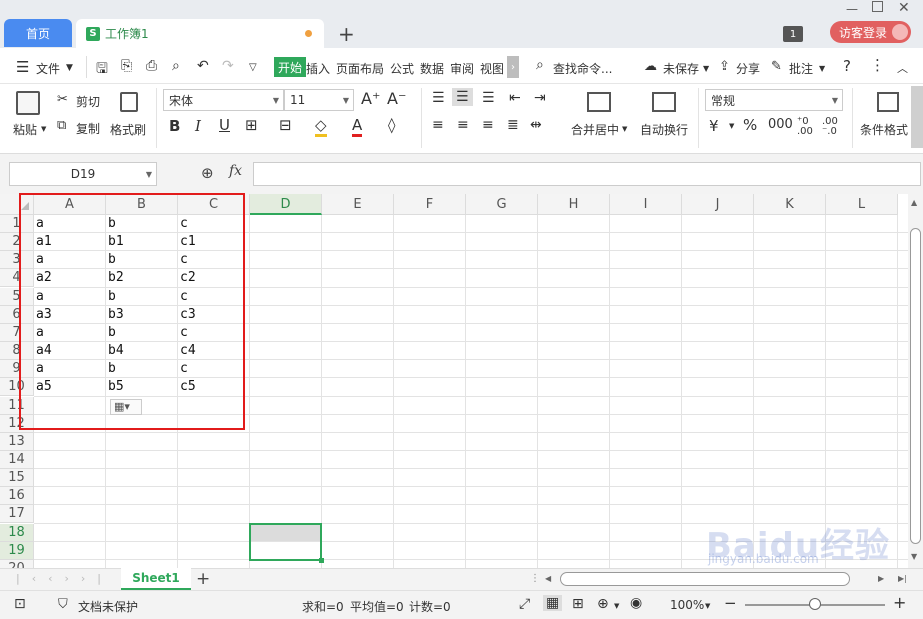 This screenshot has width=923, height=619. Describe the element at coordinates (730, 603) in the screenshot. I see `zoom-out-icon: −` at that location.